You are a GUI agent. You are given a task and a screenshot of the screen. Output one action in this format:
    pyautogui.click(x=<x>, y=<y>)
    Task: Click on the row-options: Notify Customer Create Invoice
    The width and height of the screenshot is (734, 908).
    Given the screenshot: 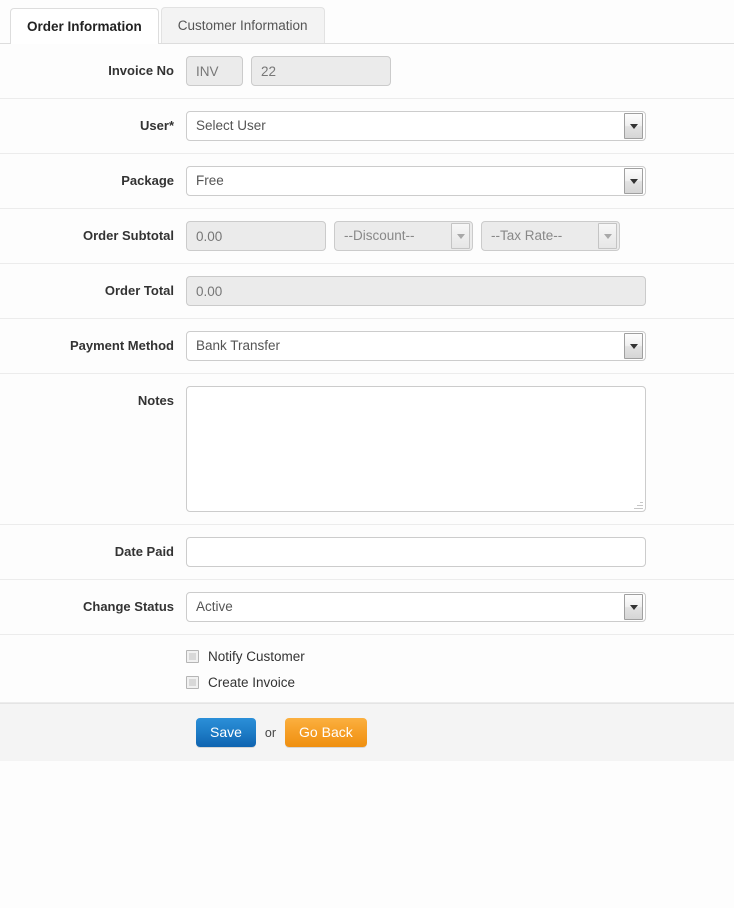 What is the action you would take?
    pyautogui.click(x=367, y=669)
    